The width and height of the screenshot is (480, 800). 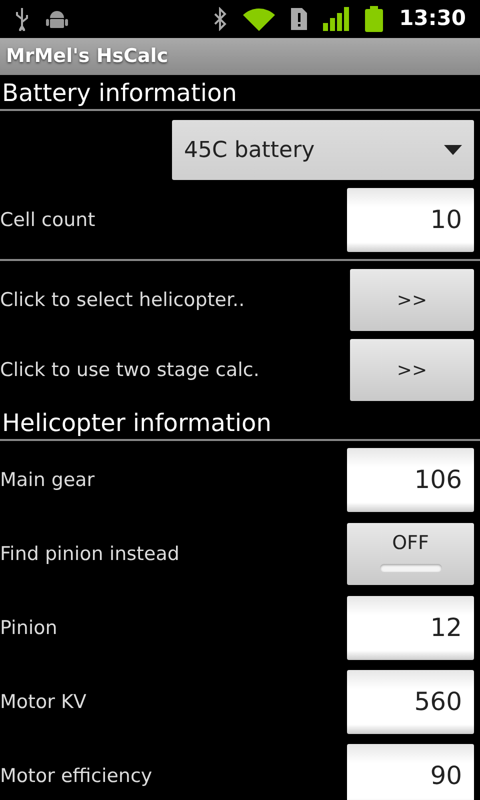 I want to click on battery-dropdown: 45C battery, so click(x=323, y=150).